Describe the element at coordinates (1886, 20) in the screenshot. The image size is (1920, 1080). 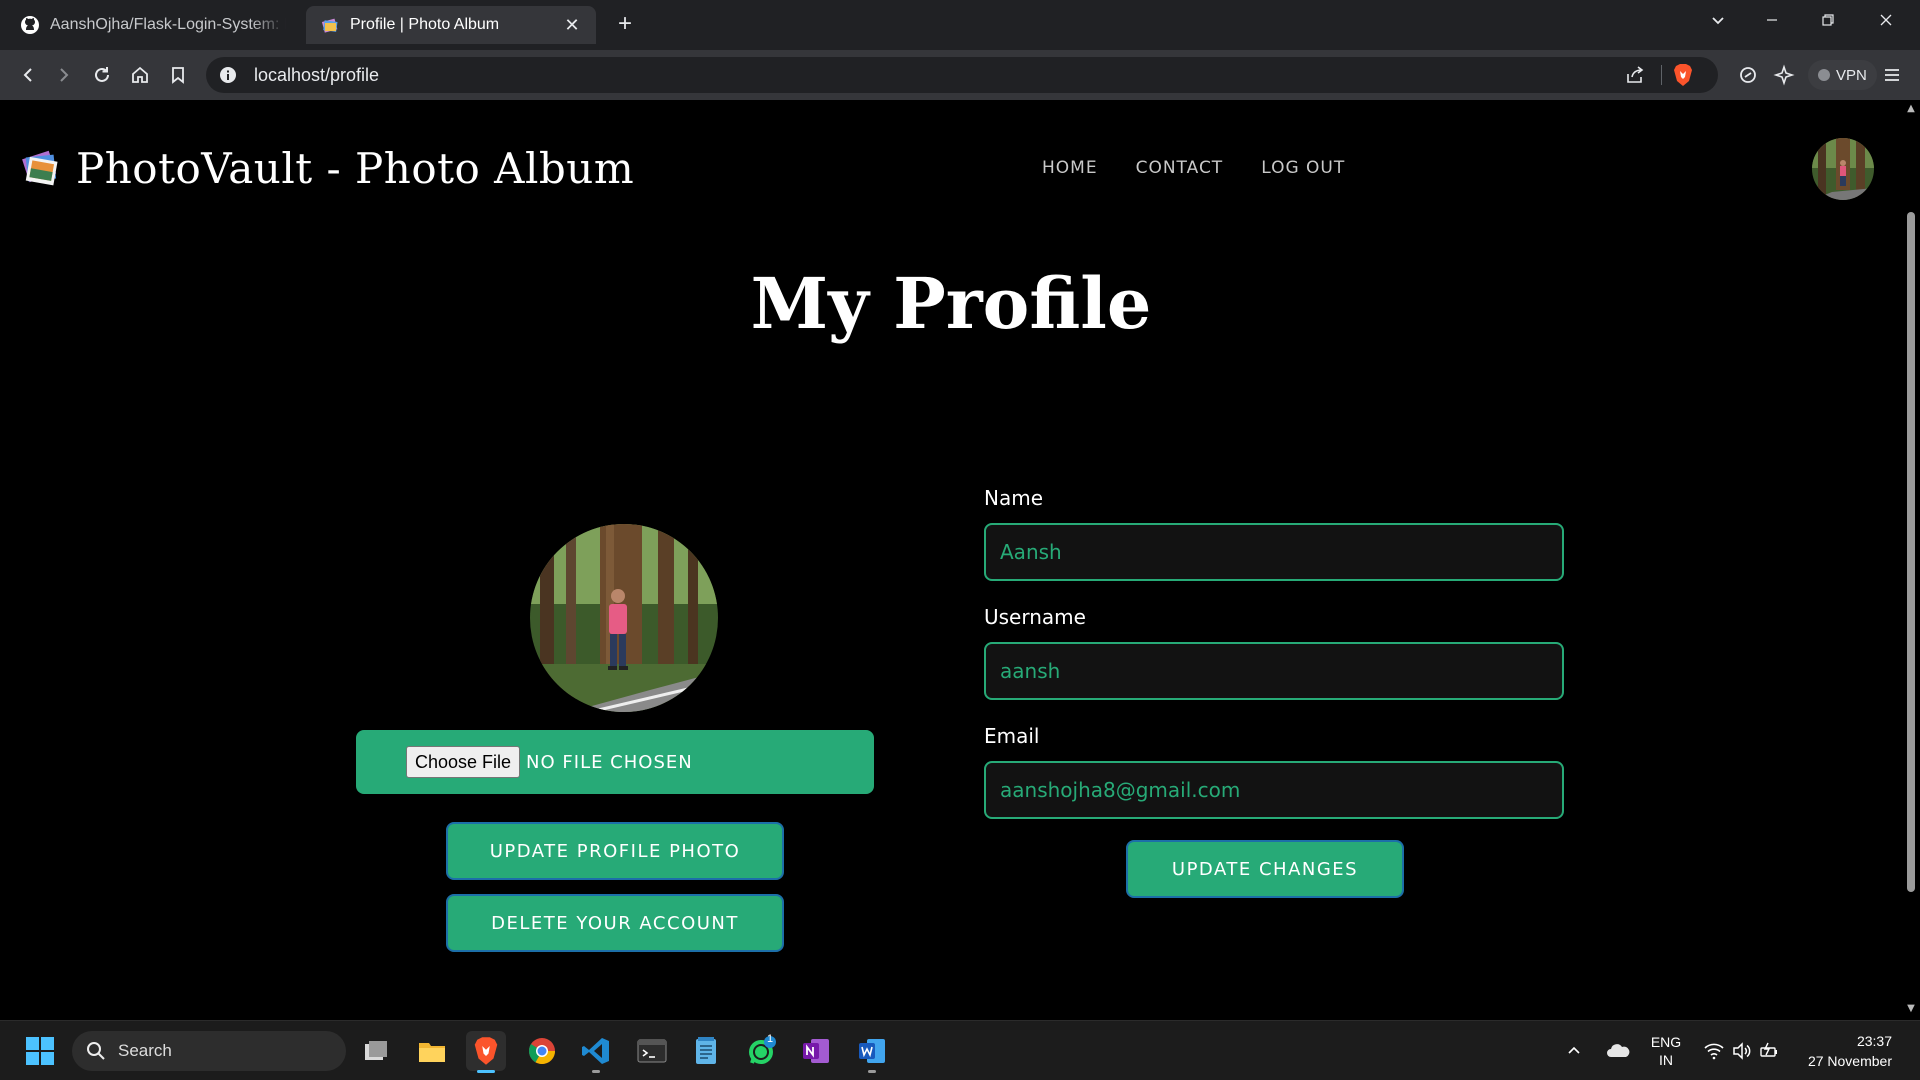
I see `close-window-icon` at that location.